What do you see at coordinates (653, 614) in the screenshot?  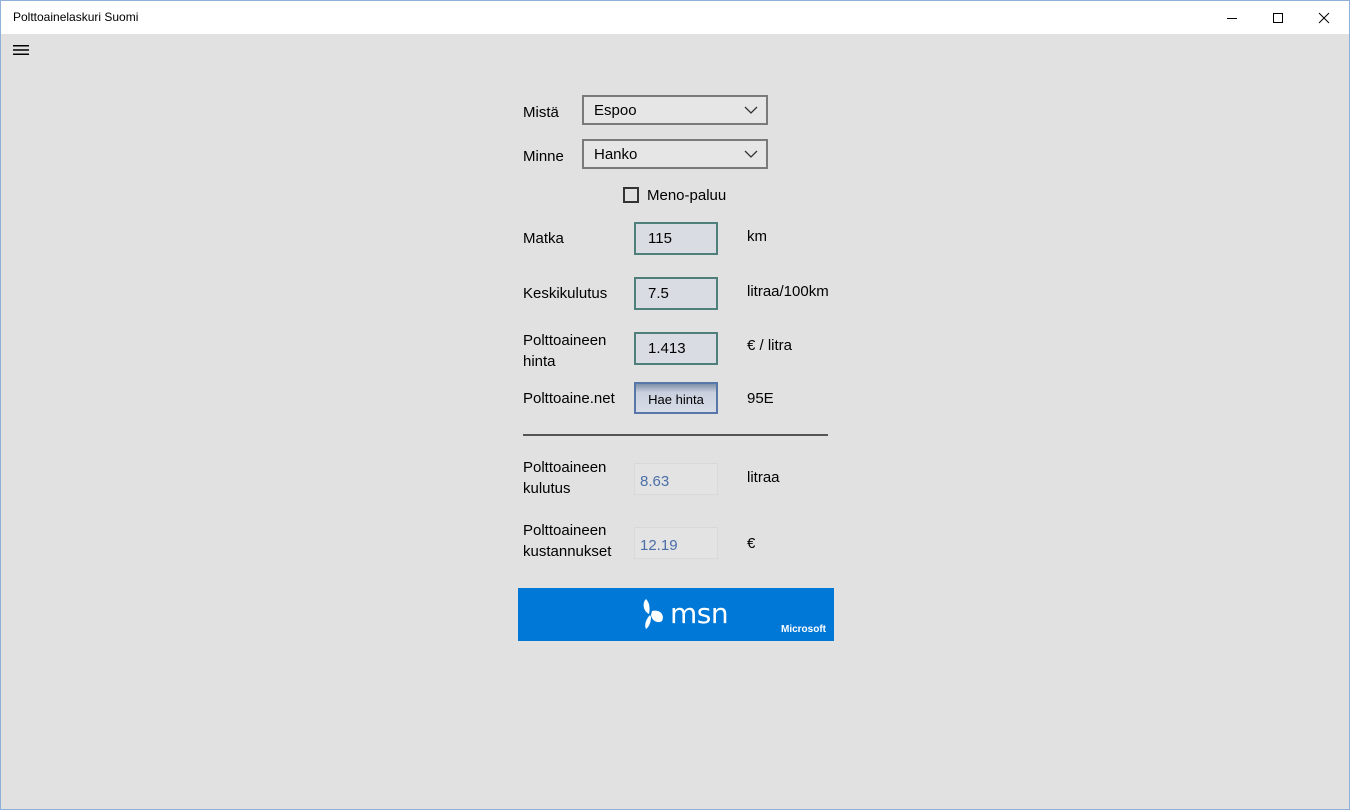 I see `msn-butterfly-icon` at bounding box center [653, 614].